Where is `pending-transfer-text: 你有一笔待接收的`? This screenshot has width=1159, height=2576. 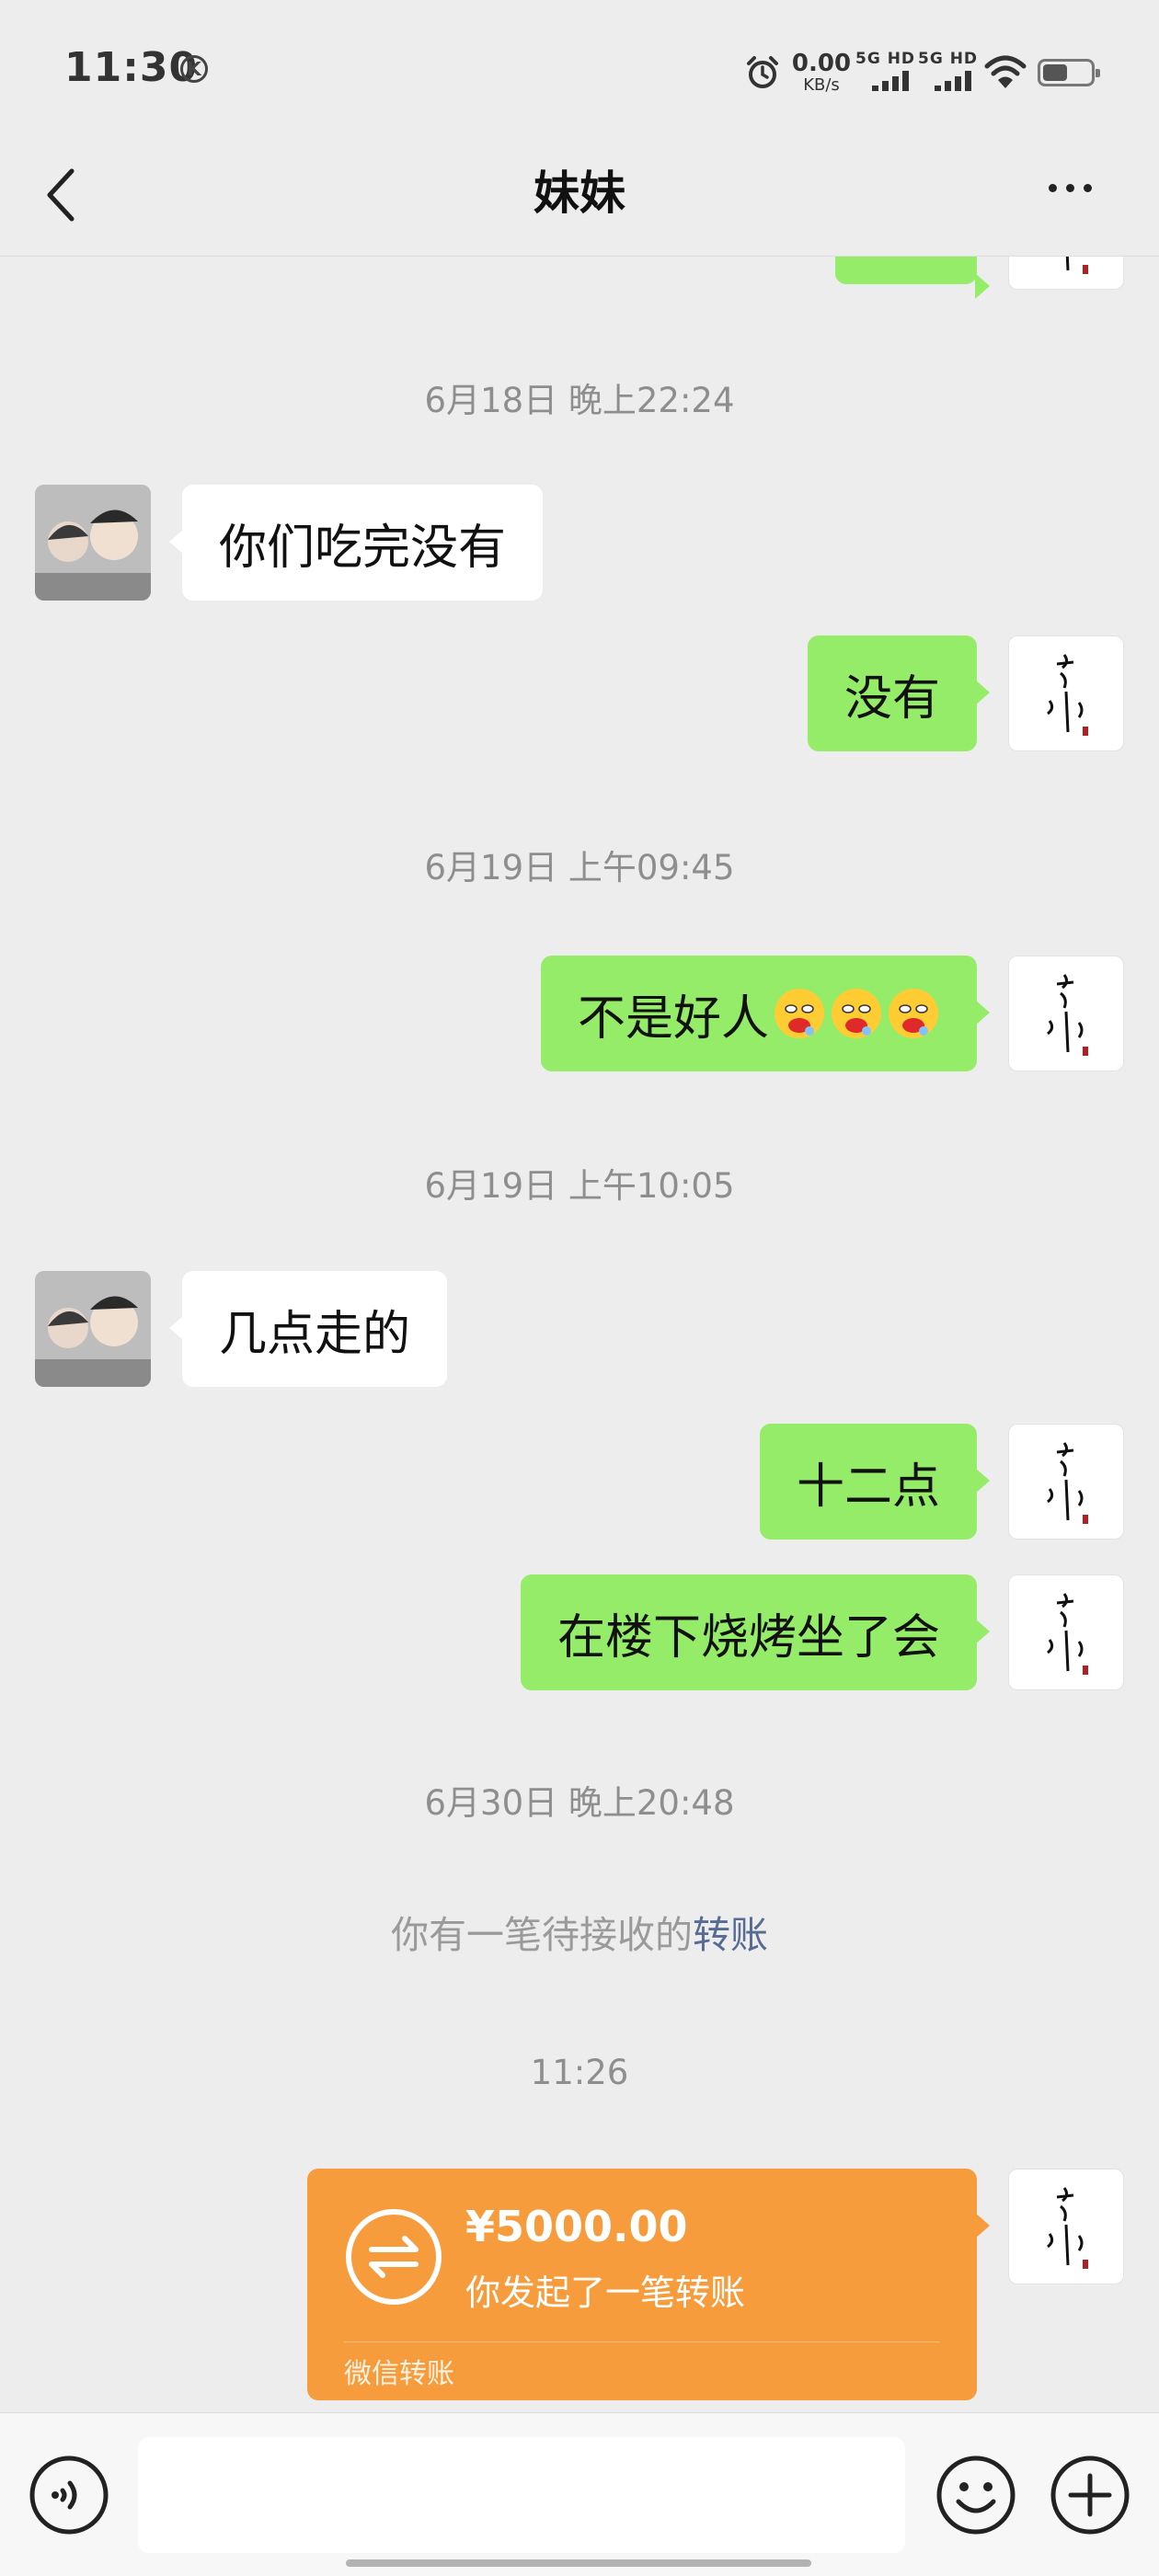 pending-transfer-text: 你有一笔待接收的 is located at coordinates (542, 1935).